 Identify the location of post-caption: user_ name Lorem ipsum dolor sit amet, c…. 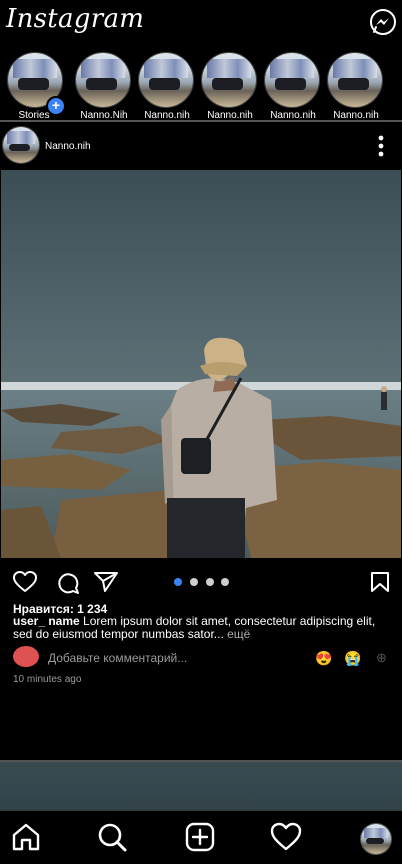
(203, 628).